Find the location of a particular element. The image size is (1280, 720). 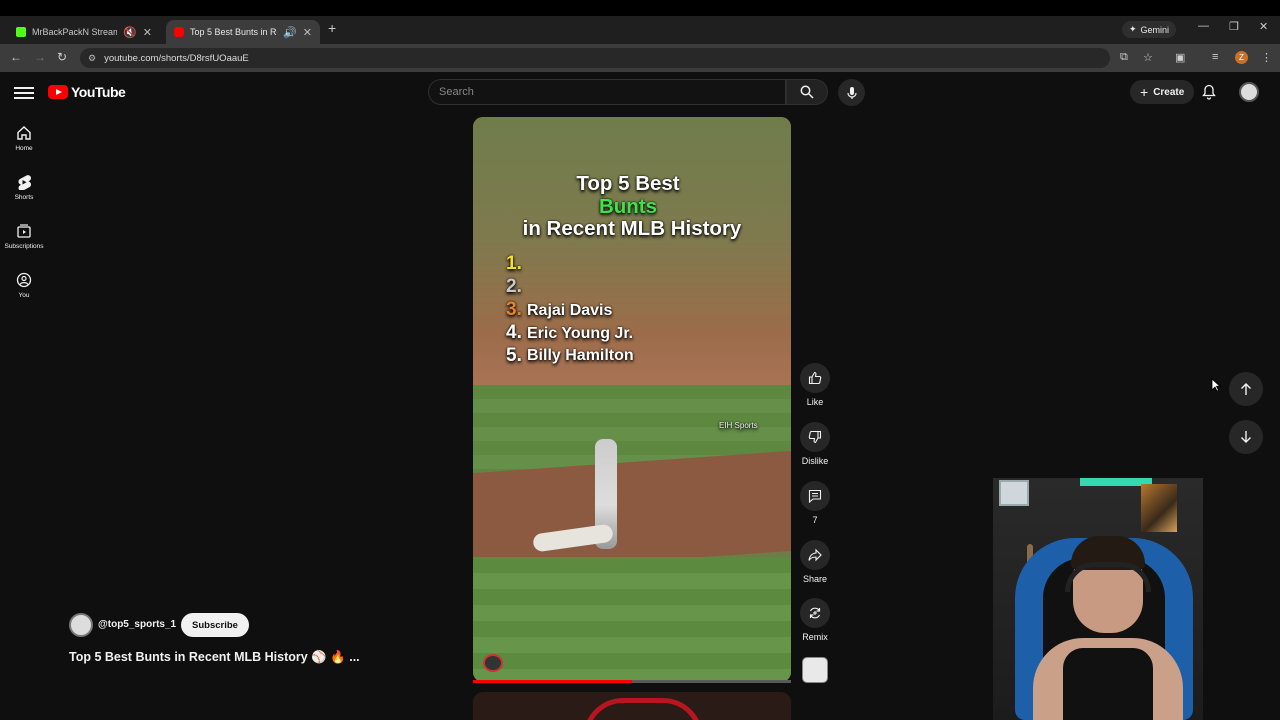

gemini-button: ✦ Gemini is located at coordinates (1149, 29).